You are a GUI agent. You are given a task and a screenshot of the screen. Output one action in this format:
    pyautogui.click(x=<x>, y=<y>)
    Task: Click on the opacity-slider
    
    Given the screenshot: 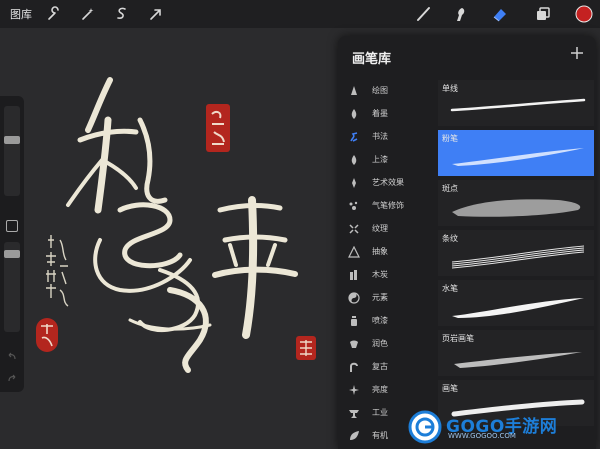 What is the action you would take?
    pyautogui.click(x=12, y=287)
    